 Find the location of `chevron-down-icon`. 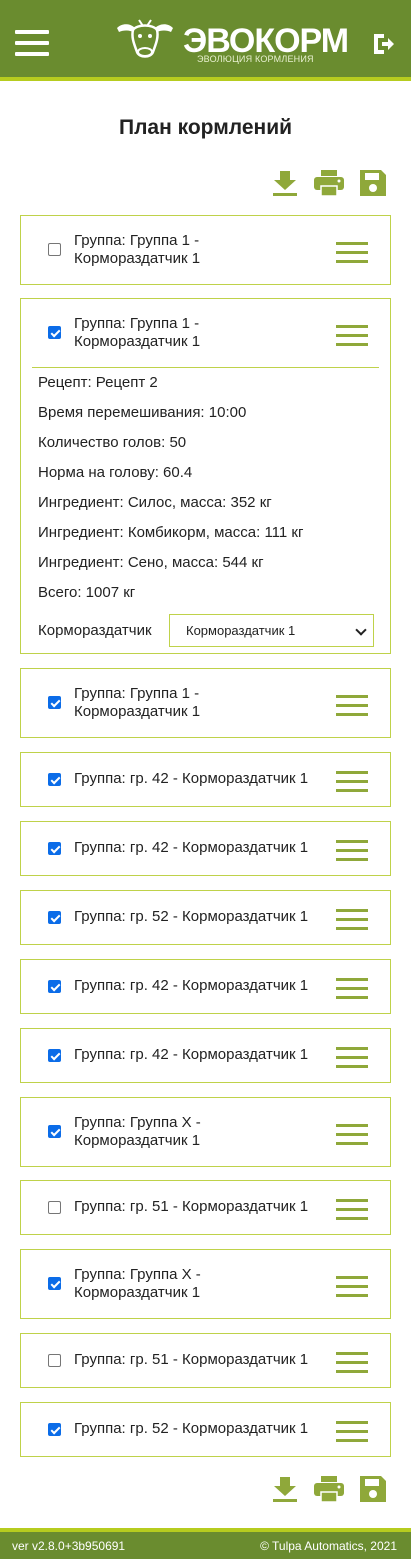

chevron-down-icon is located at coordinates (361, 630).